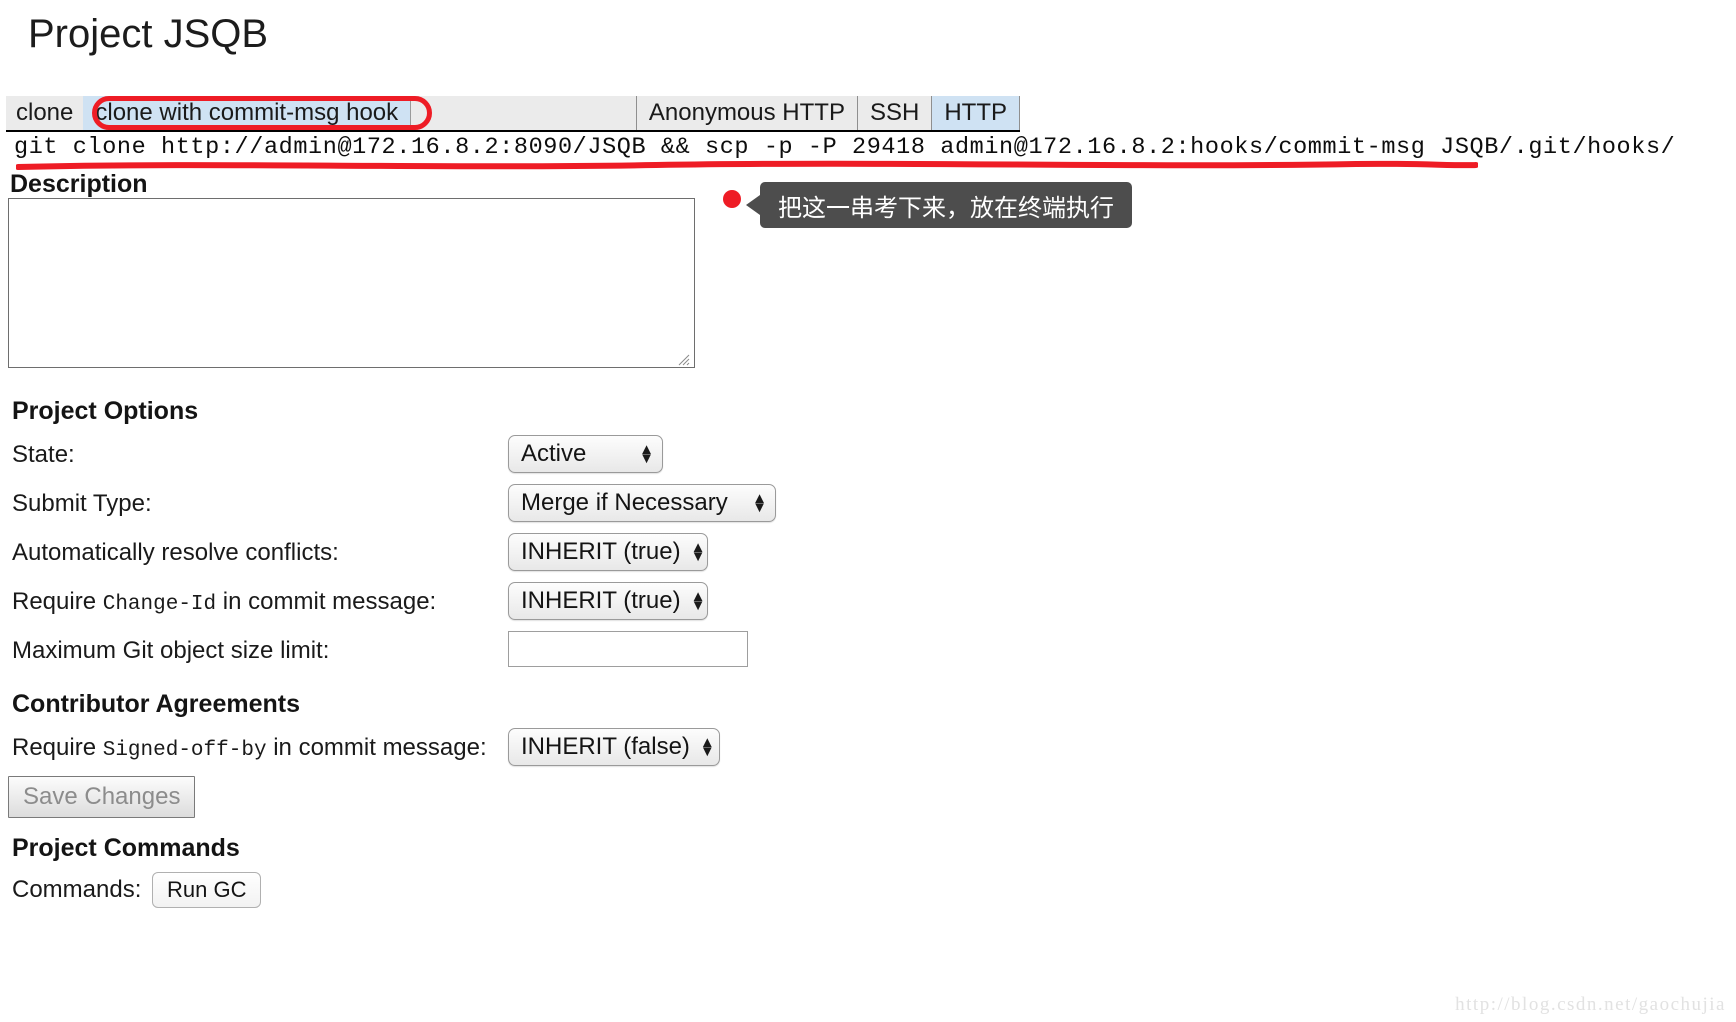 The width and height of the screenshot is (1736, 1022). Describe the element at coordinates (523, 113) in the screenshot. I see `clone-bar-spacer` at that location.